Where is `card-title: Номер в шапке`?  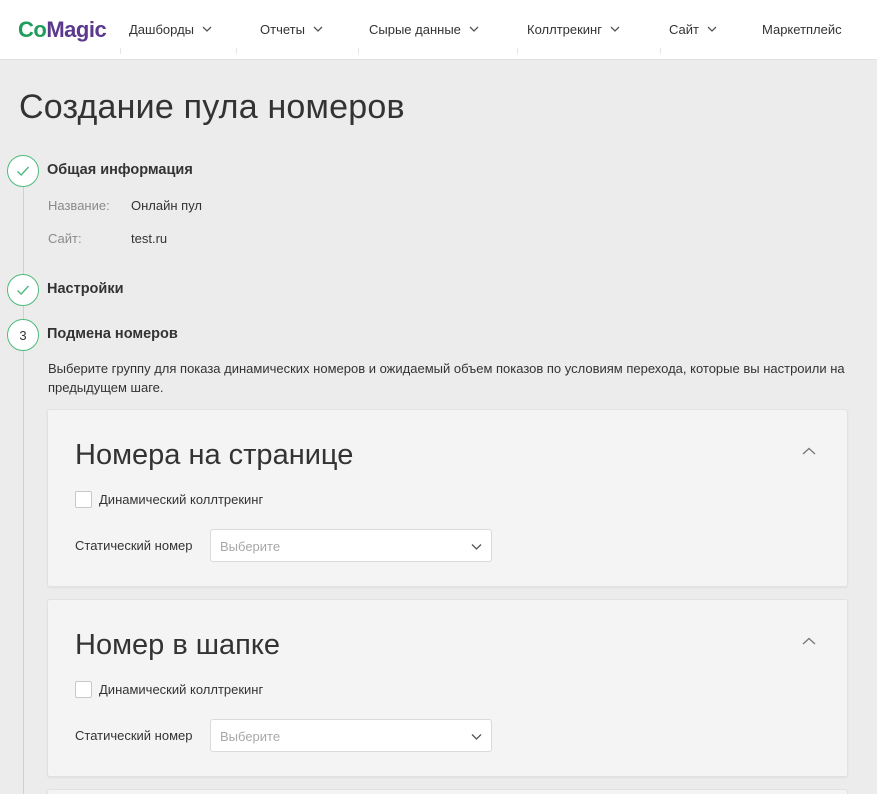 card-title: Номер в шапке is located at coordinates (178, 645).